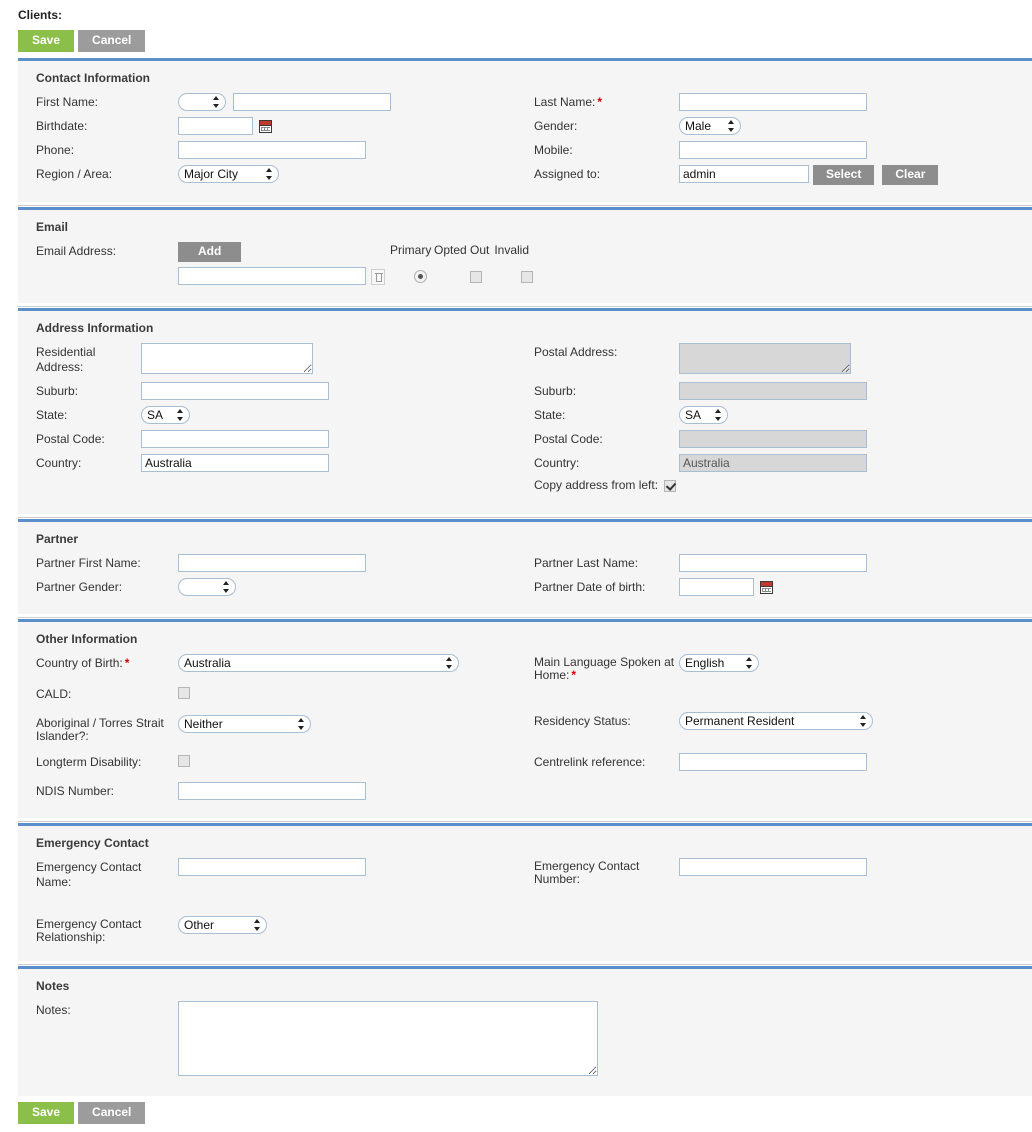  What do you see at coordinates (516, 40) in the screenshot?
I see `top-action-bar: Save Cancel` at bounding box center [516, 40].